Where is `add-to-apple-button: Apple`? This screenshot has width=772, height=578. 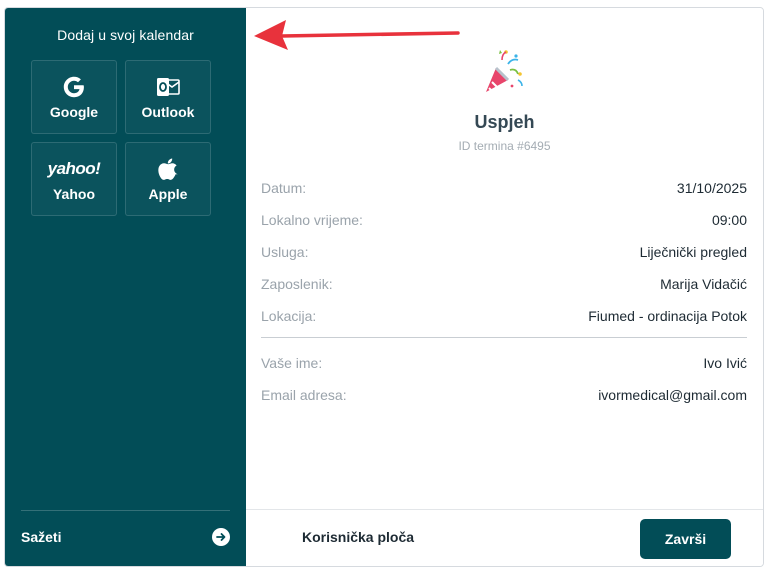 add-to-apple-button: Apple is located at coordinates (168, 179).